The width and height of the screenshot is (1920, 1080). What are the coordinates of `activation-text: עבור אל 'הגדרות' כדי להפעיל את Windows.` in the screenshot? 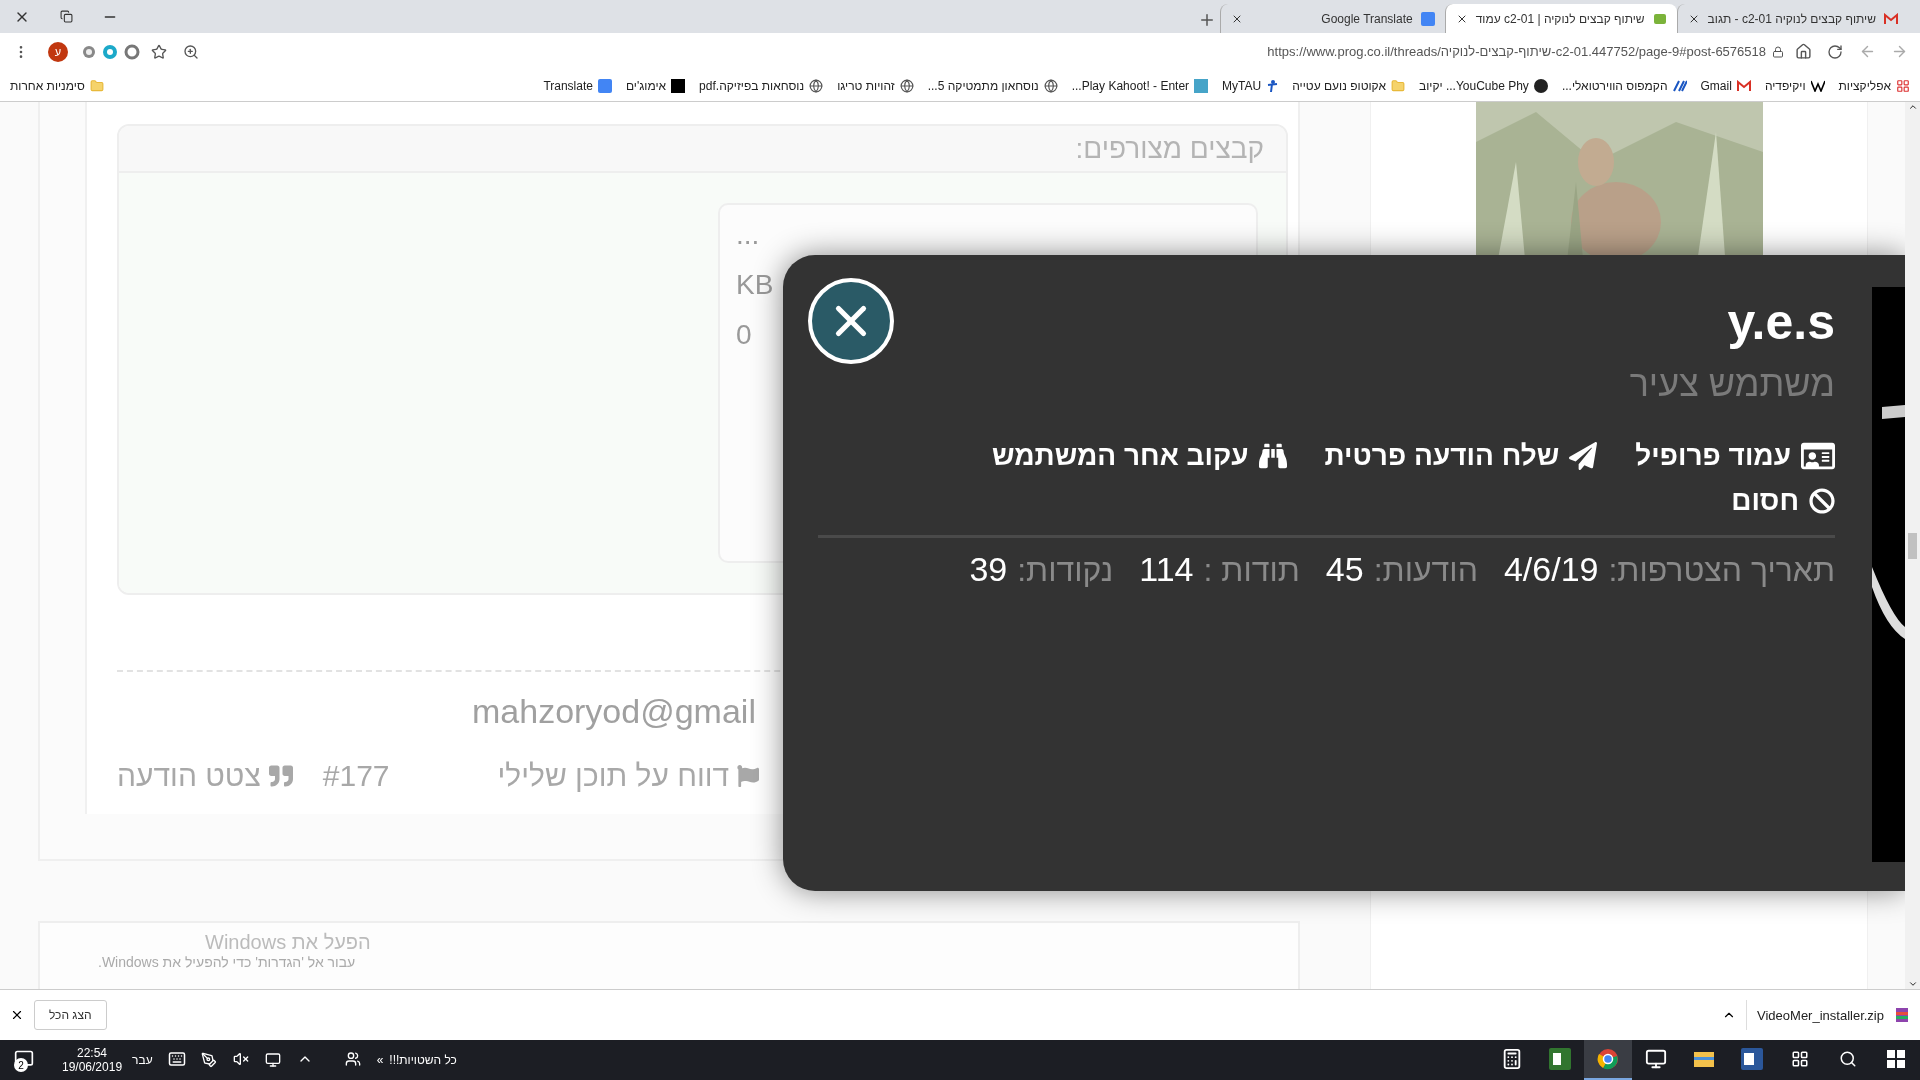 It's located at (227, 962).